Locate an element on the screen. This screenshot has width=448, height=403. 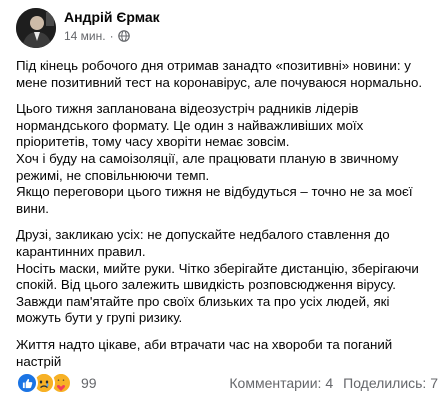
text-line: настрій is located at coordinates (39, 361).